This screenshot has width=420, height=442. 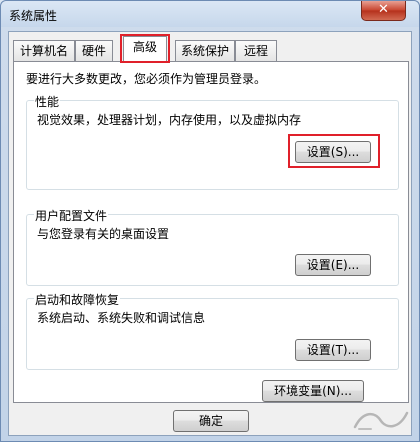 I want to click on ok-button: 确定, so click(x=211, y=421).